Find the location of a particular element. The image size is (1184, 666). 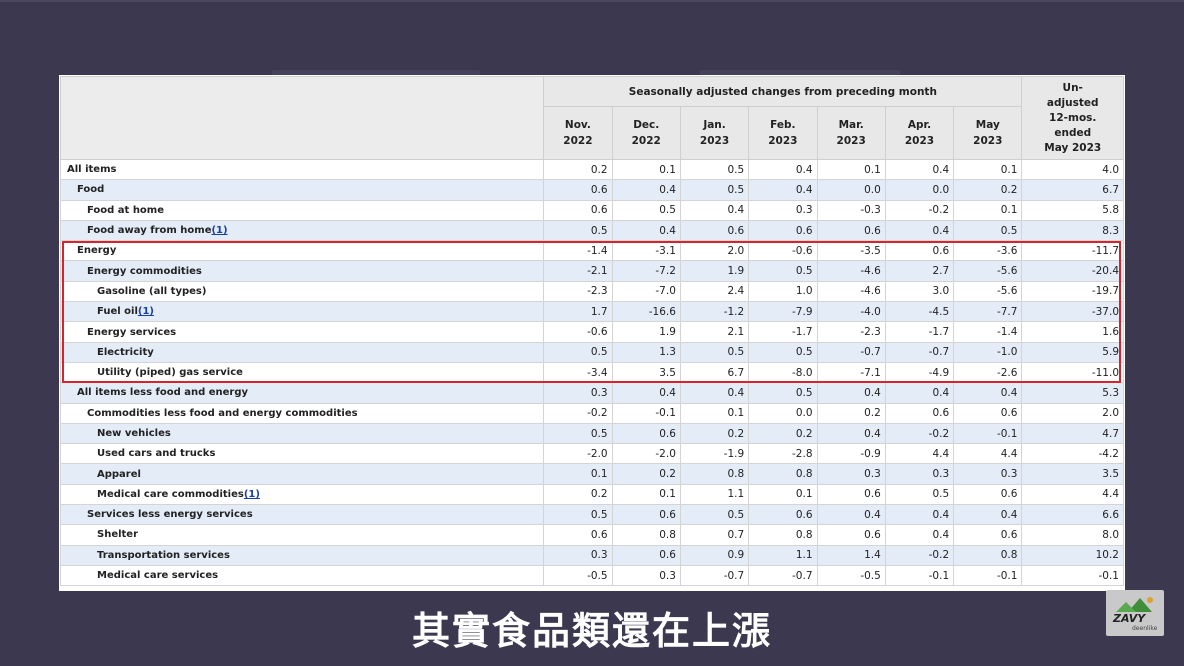

value-cell: -0.2 is located at coordinates (919, 433).